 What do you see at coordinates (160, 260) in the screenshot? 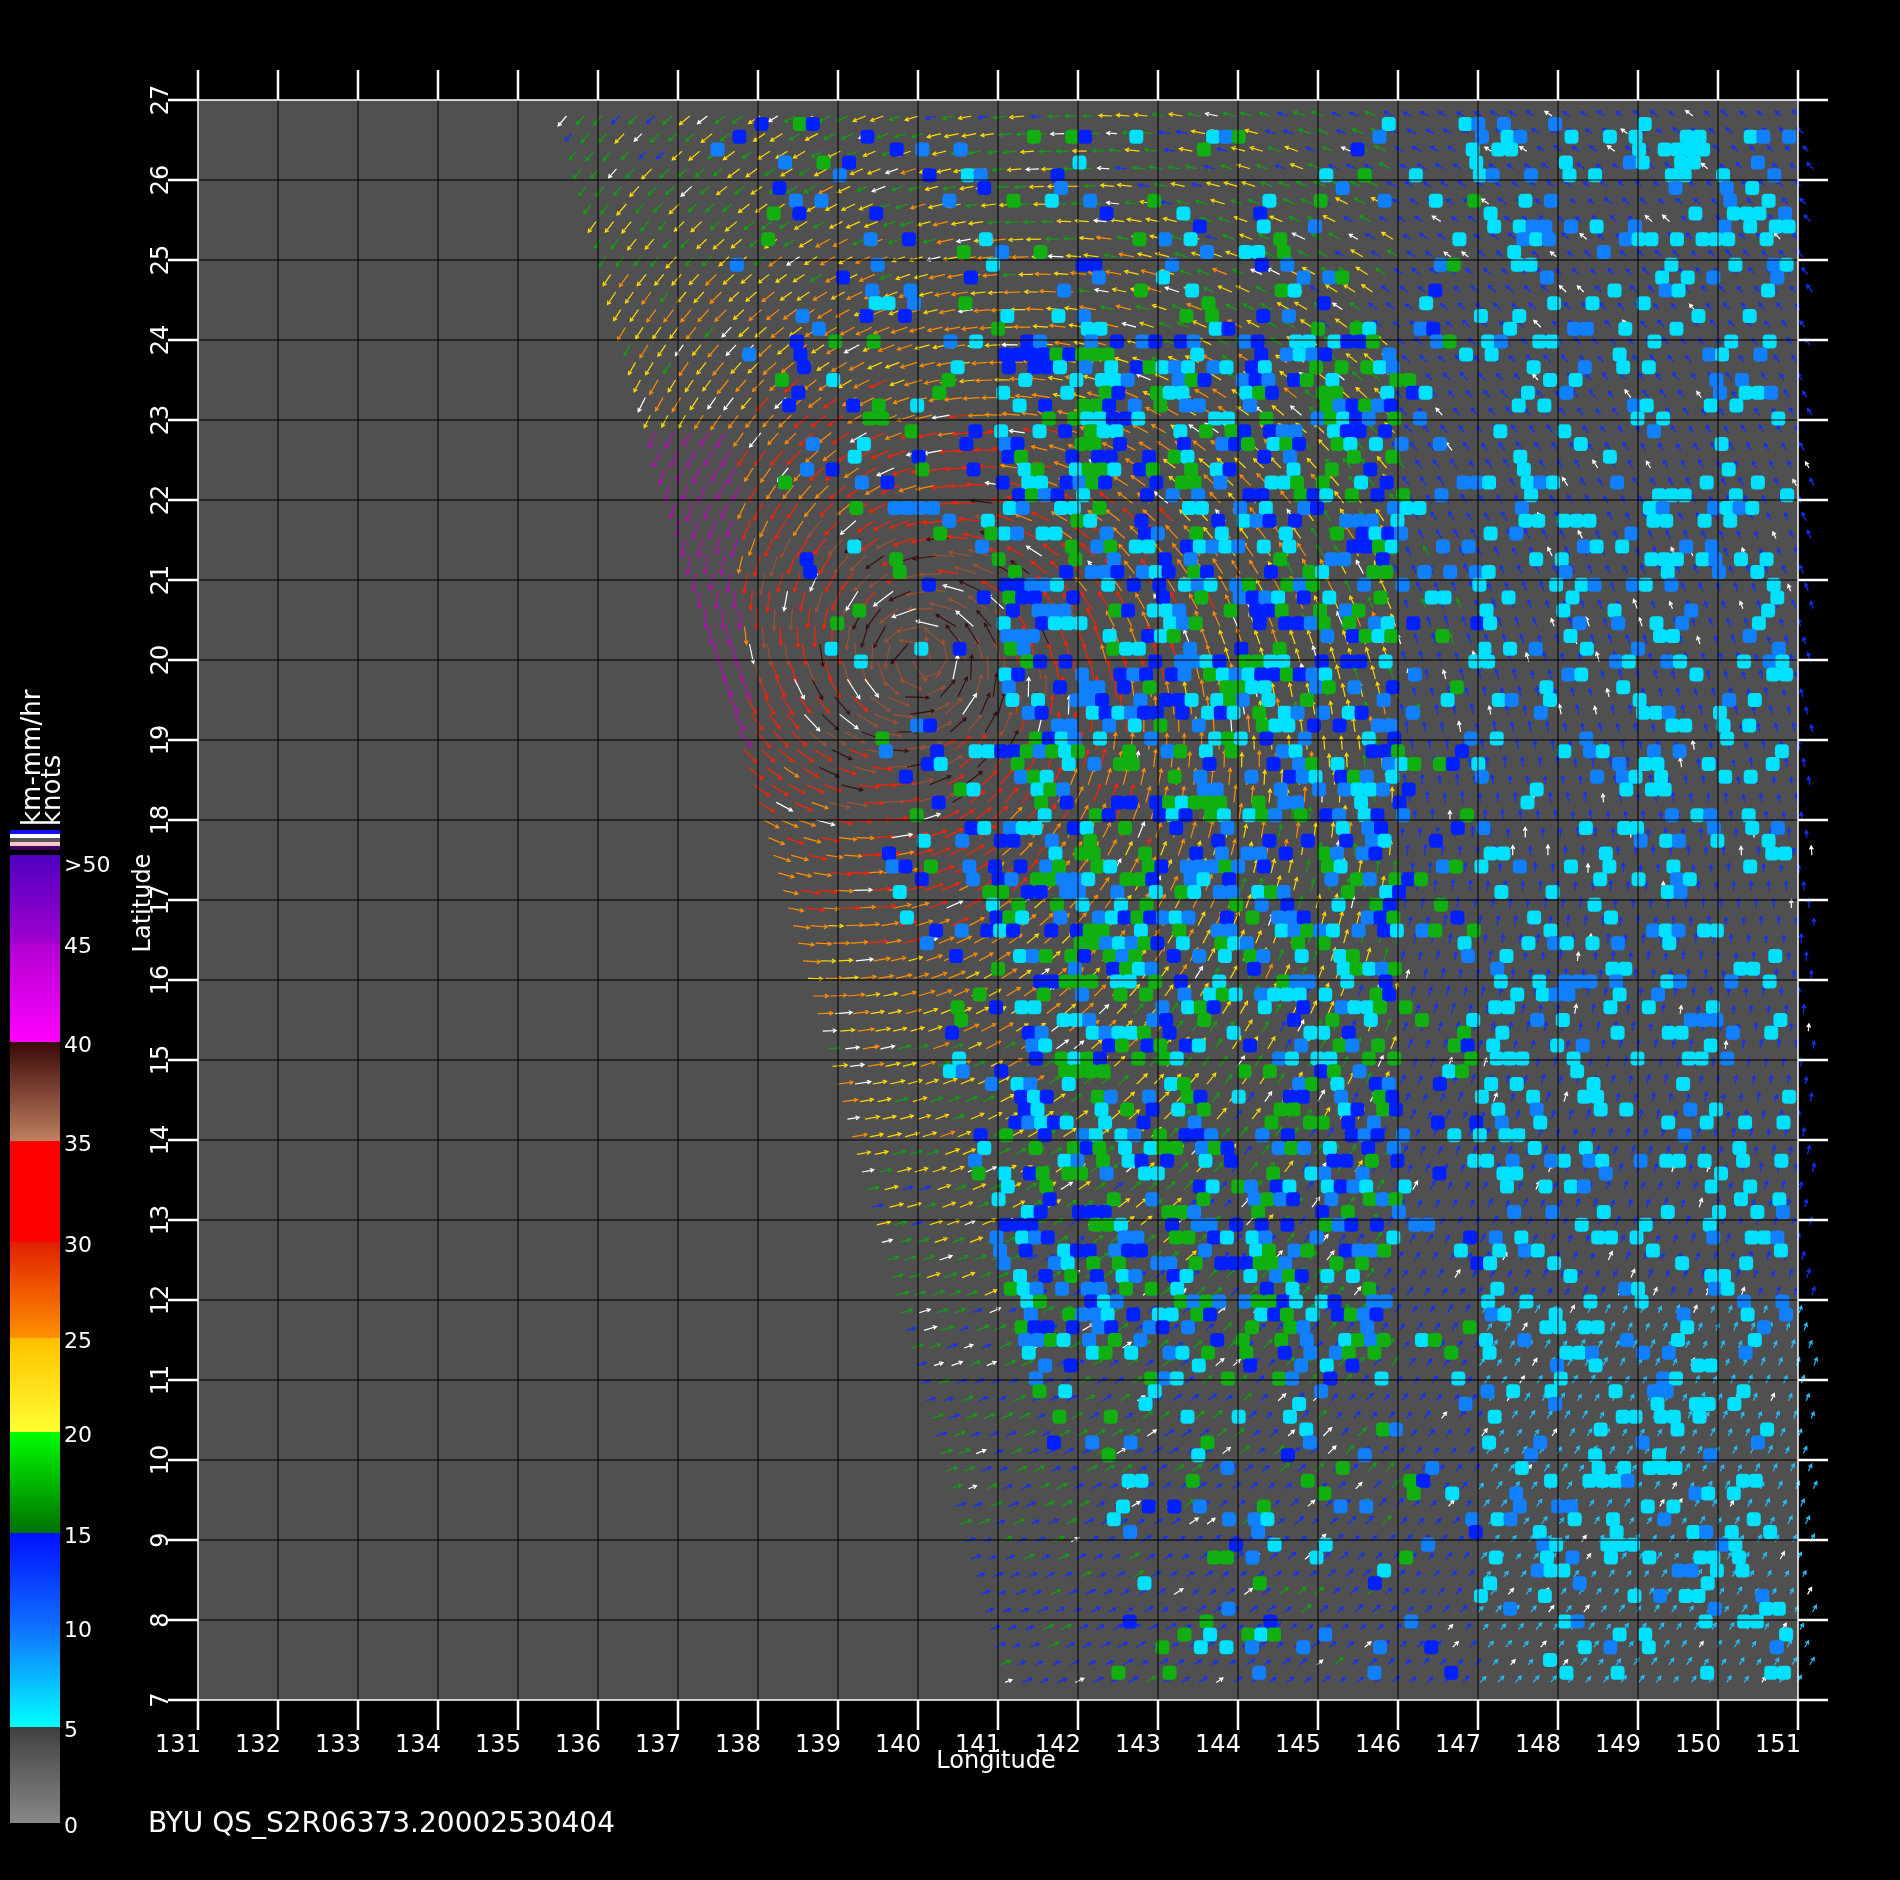
I see `y-tick-label: 25` at bounding box center [160, 260].